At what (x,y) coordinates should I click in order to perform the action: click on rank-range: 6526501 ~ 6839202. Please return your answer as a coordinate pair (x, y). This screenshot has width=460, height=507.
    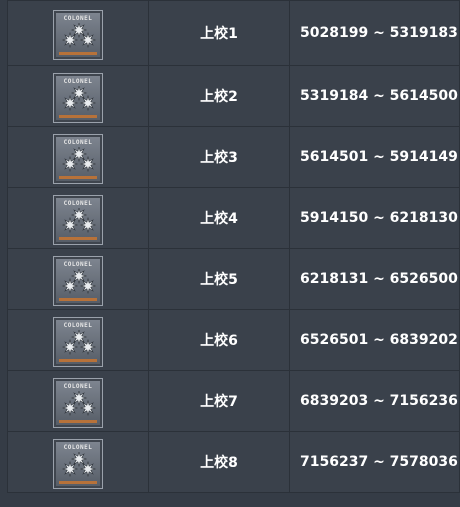
    Looking at the image, I should click on (374, 340).